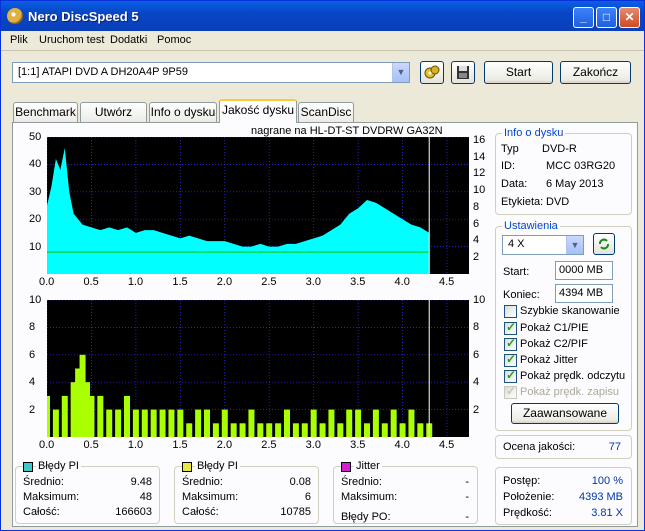 The width and height of the screenshot is (645, 531). Describe the element at coordinates (307, 497) in the screenshot. I see `pif-max-value: 6` at that location.